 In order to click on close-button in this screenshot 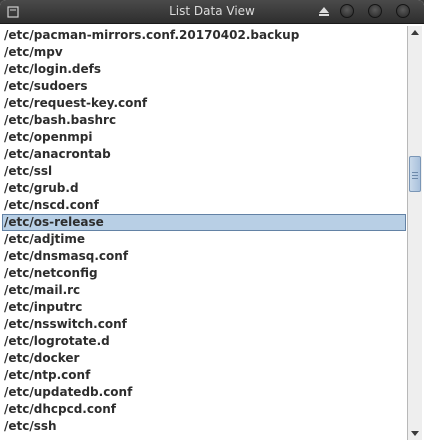, I will do `click(403, 11)`.